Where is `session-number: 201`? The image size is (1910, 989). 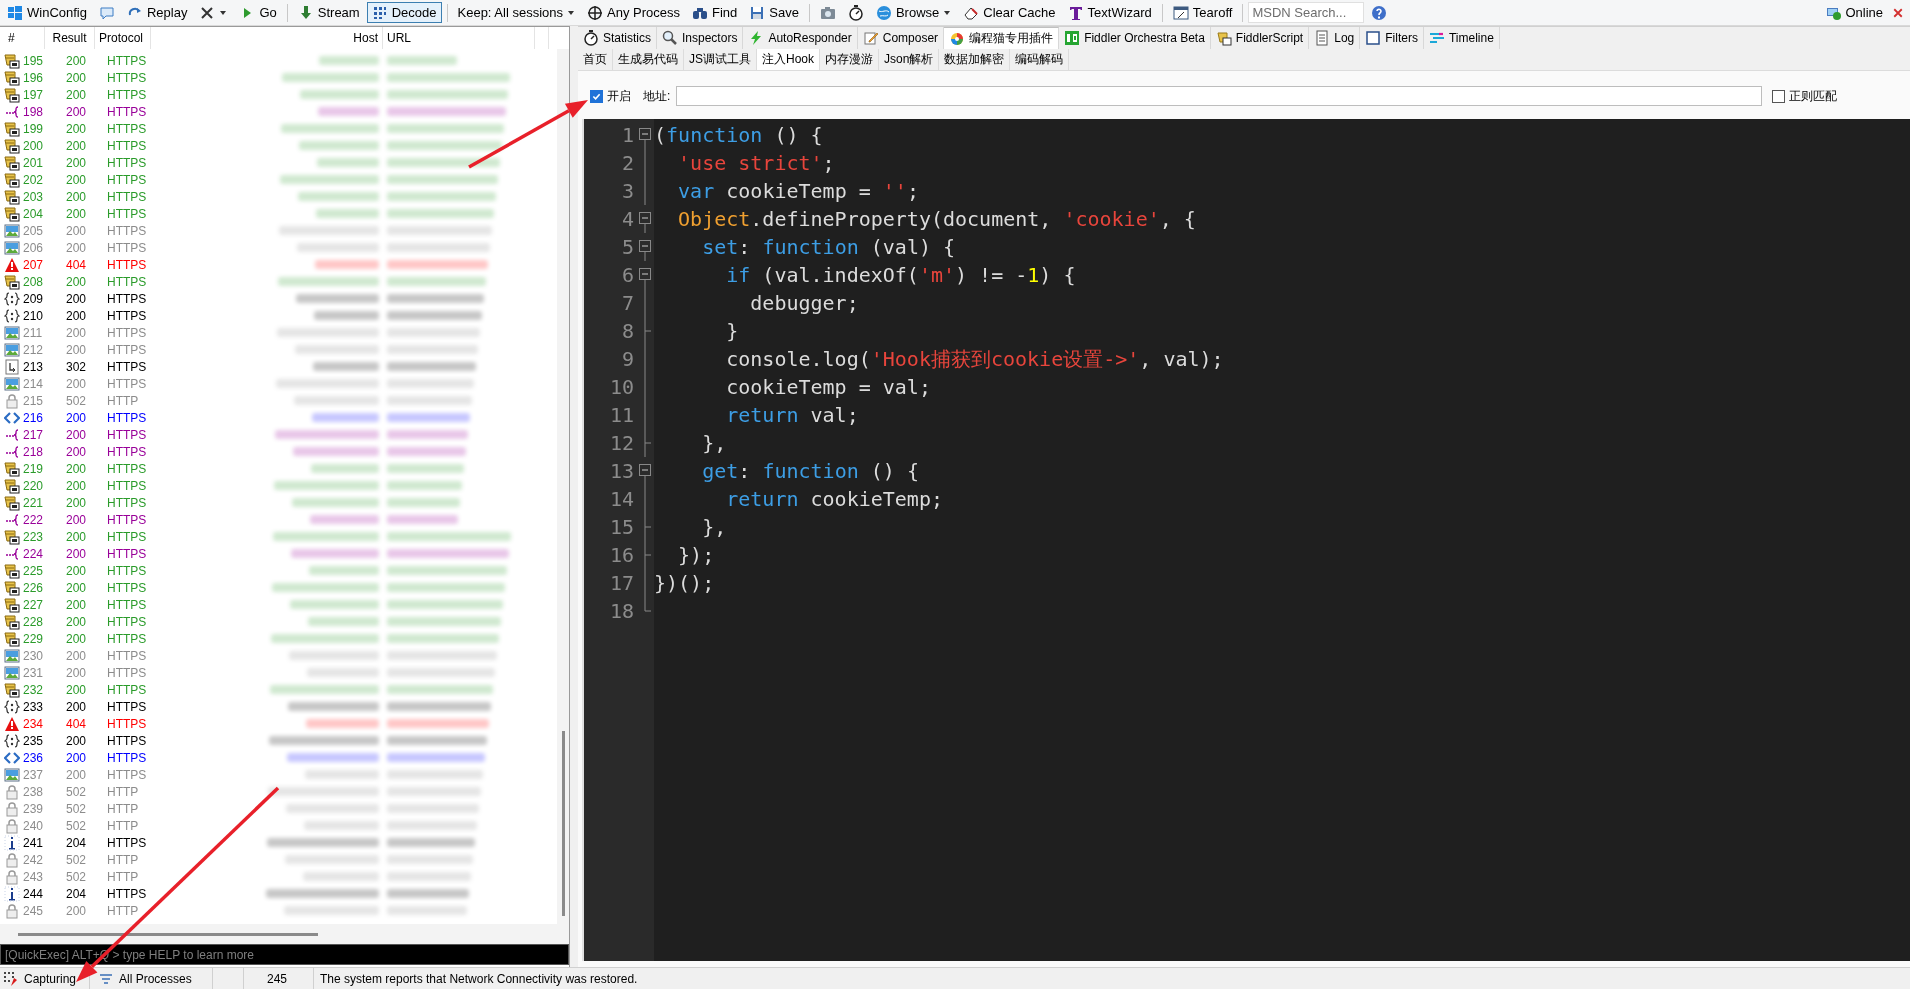 session-number: 201 is located at coordinates (33, 162).